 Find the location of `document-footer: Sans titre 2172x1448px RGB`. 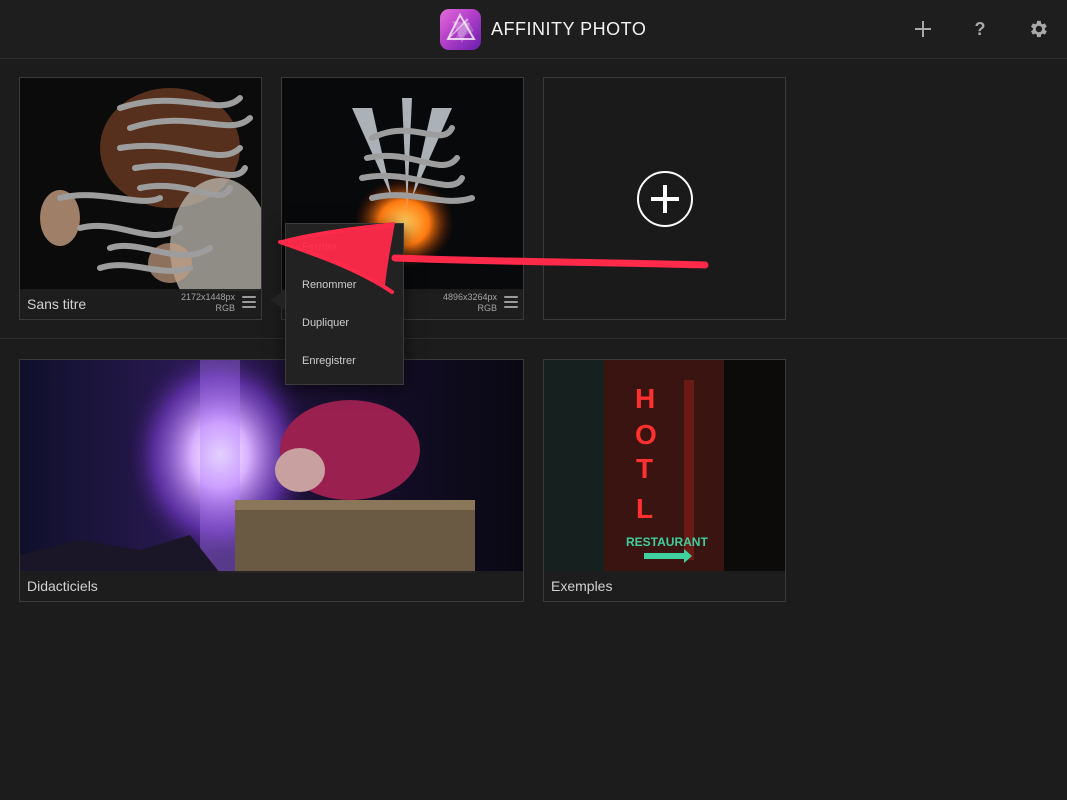

document-footer: Sans titre 2172x1448px RGB is located at coordinates (140, 304).